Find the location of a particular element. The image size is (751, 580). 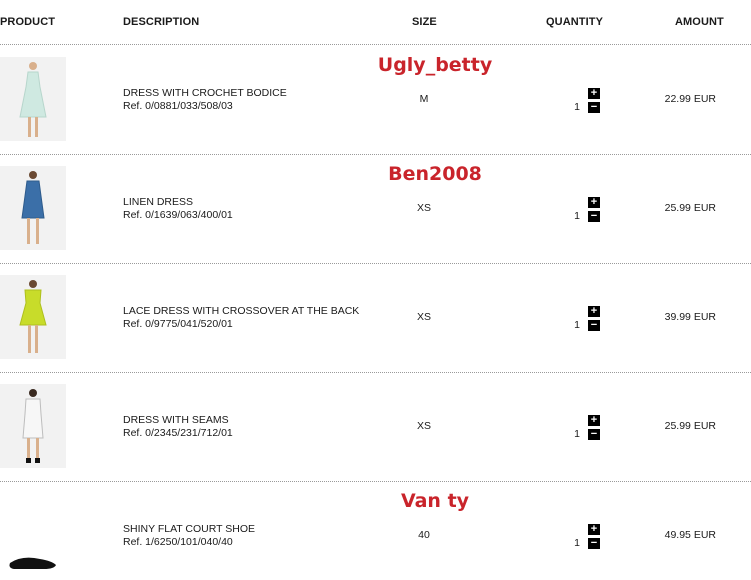

item-name: LACE DRESS WITH CROSSOVER AT THE BACK is located at coordinates (241, 311).